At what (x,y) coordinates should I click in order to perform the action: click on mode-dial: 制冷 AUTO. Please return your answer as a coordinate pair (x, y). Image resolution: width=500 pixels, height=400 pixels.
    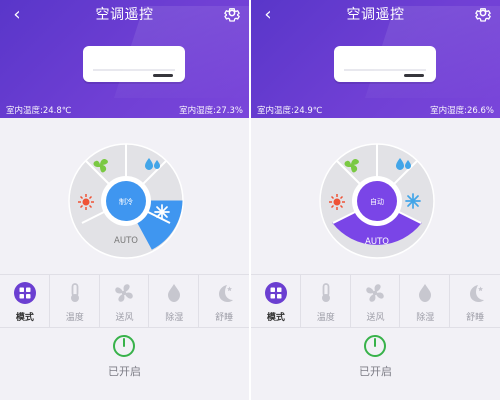
    Looking at the image, I should click on (126, 201).